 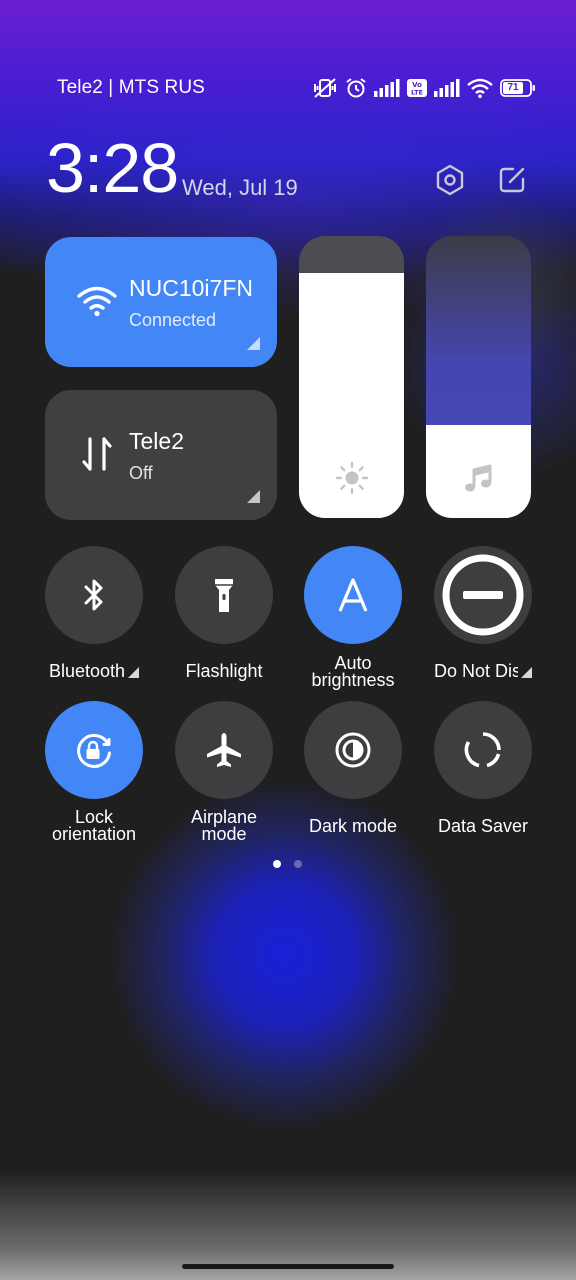 What do you see at coordinates (94, 671) in the screenshot?
I see `bluetooth-label: Bluetooth` at bounding box center [94, 671].